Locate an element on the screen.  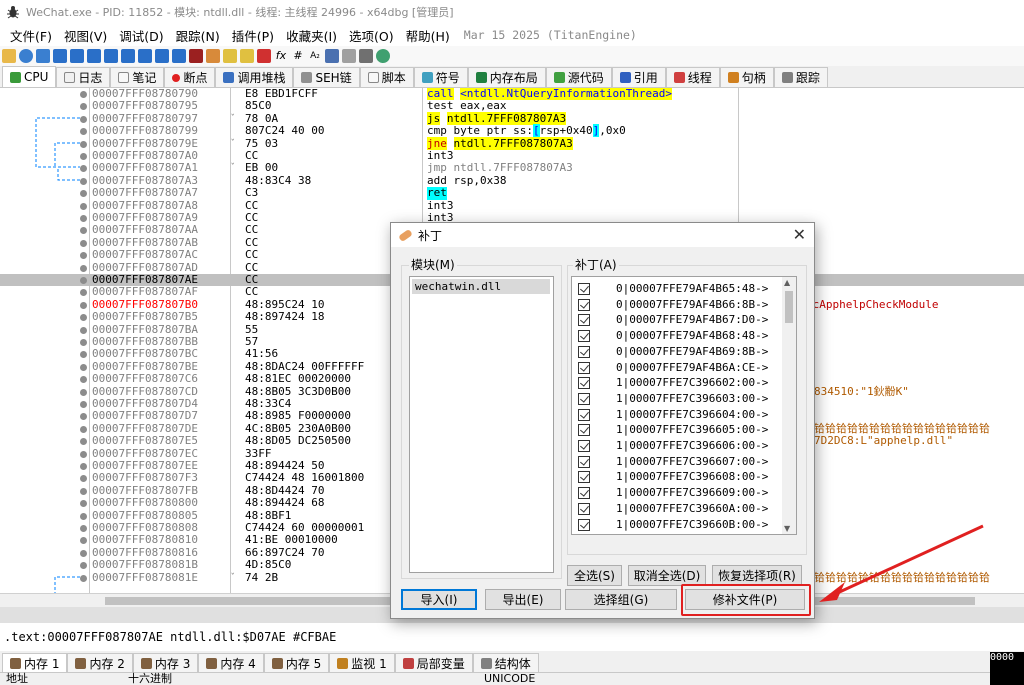
patch-list-item: 0|00007FFE79AF4B6A:CE-> is located at coordinates (683, 368).